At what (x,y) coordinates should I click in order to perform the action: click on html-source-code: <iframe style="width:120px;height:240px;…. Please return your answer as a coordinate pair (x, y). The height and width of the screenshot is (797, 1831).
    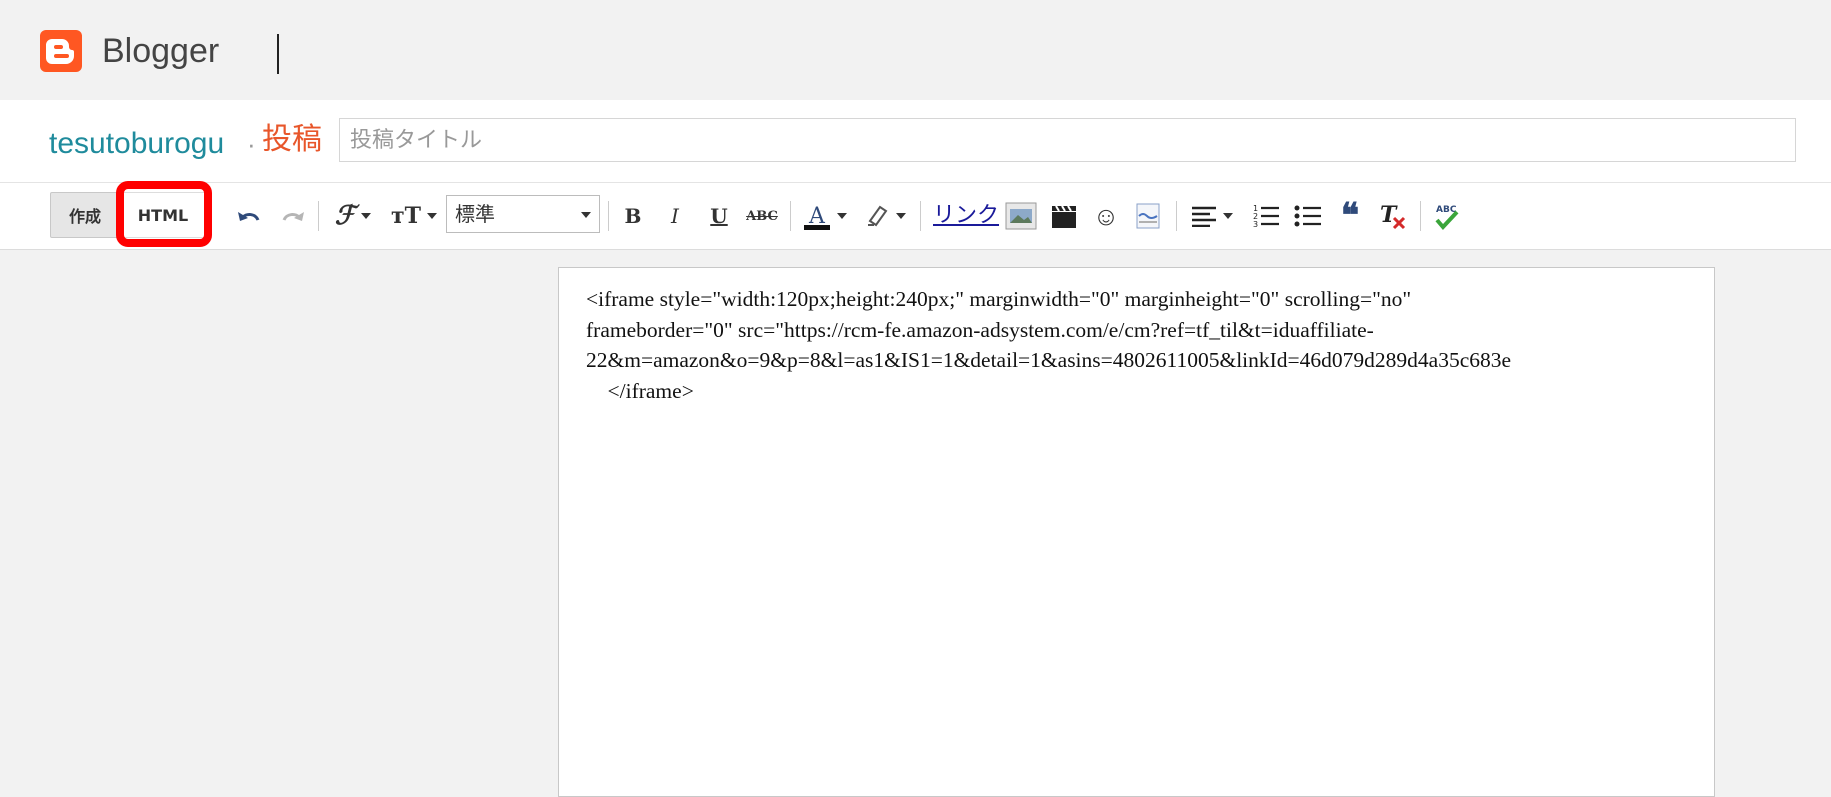
    Looking at the image, I should click on (1150, 345).